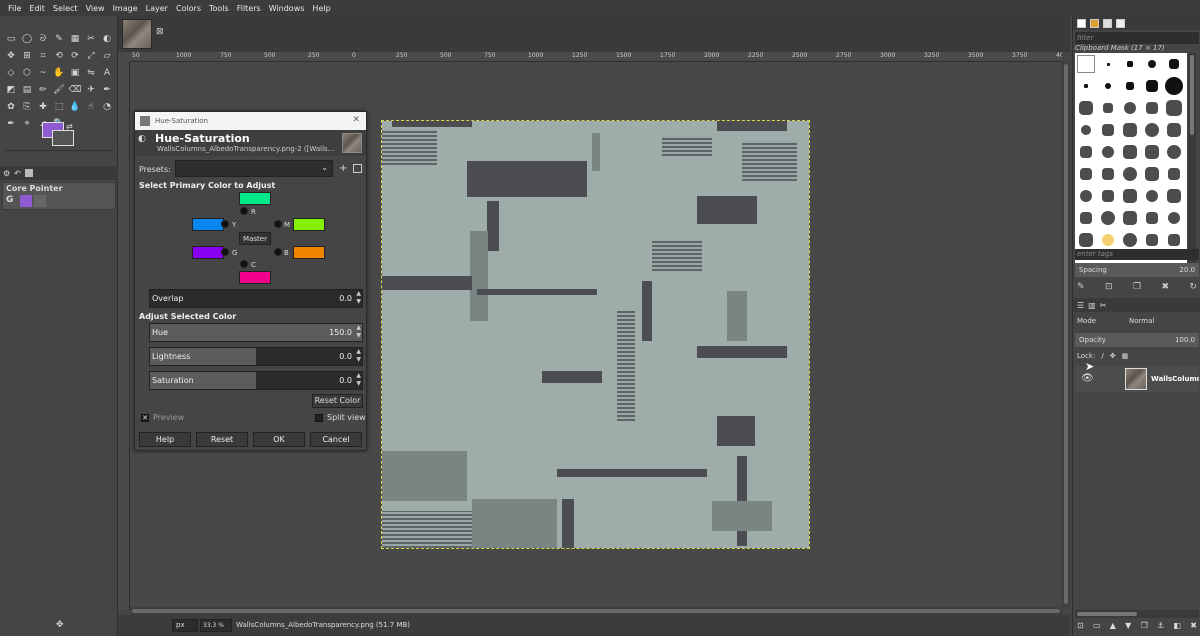  Describe the element at coordinates (1107, 23) in the screenshot. I see `fonts-tab-icon` at that location.